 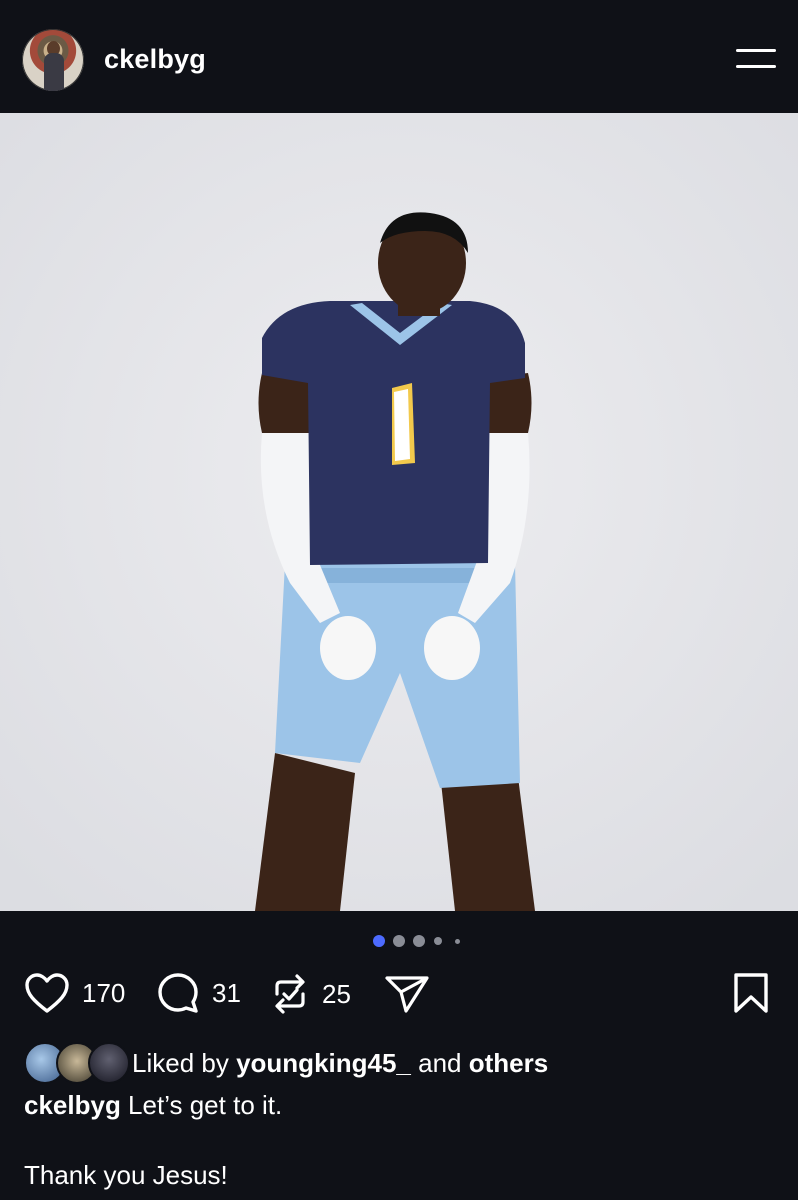 I want to click on repost-button: 25, so click(x=310, y=994).